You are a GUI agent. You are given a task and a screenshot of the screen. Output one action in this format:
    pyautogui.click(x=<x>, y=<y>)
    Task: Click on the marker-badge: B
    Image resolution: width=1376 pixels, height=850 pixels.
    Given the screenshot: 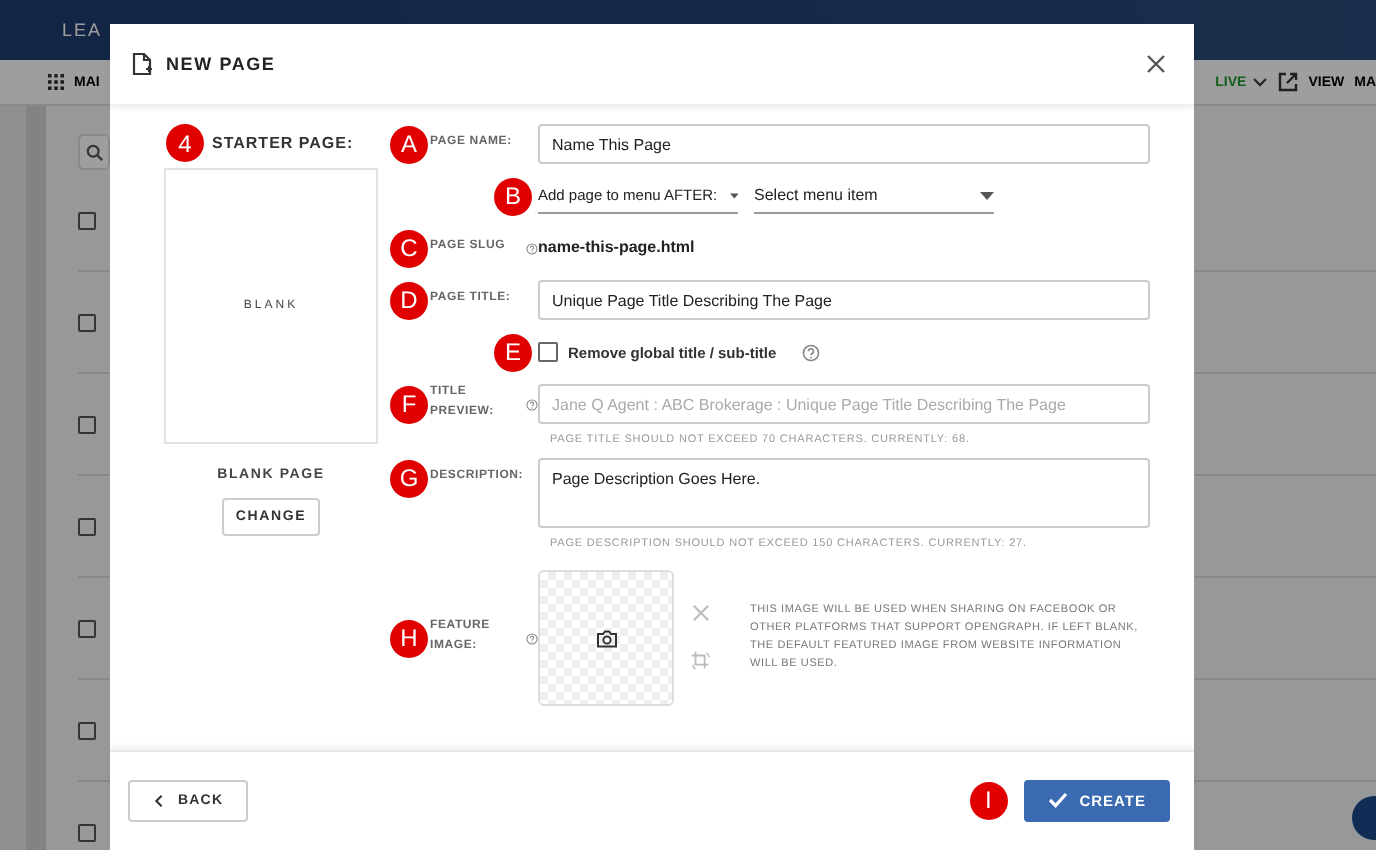 What is the action you would take?
    pyautogui.click(x=513, y=196)
    